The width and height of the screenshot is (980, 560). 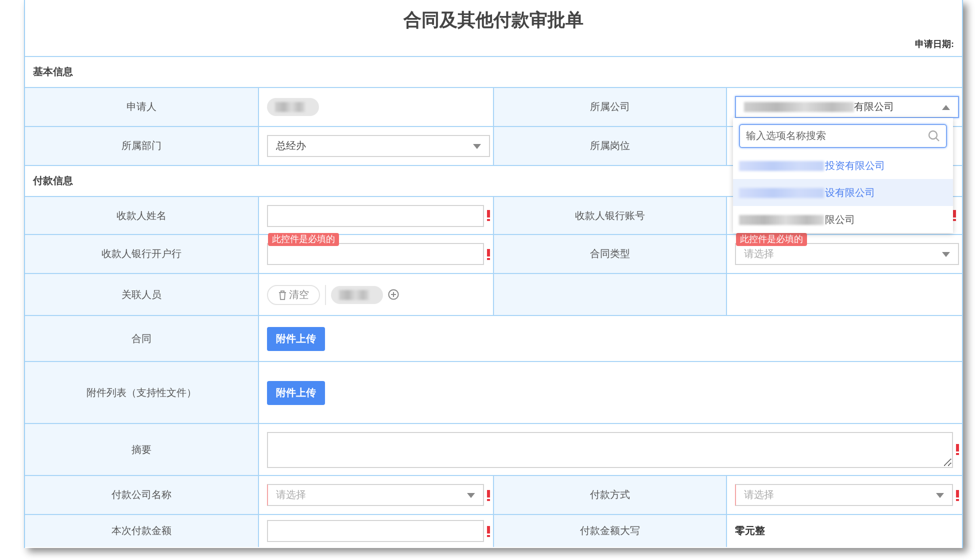 I want to click on select-field: 总经办, so click(x=378, y=146).